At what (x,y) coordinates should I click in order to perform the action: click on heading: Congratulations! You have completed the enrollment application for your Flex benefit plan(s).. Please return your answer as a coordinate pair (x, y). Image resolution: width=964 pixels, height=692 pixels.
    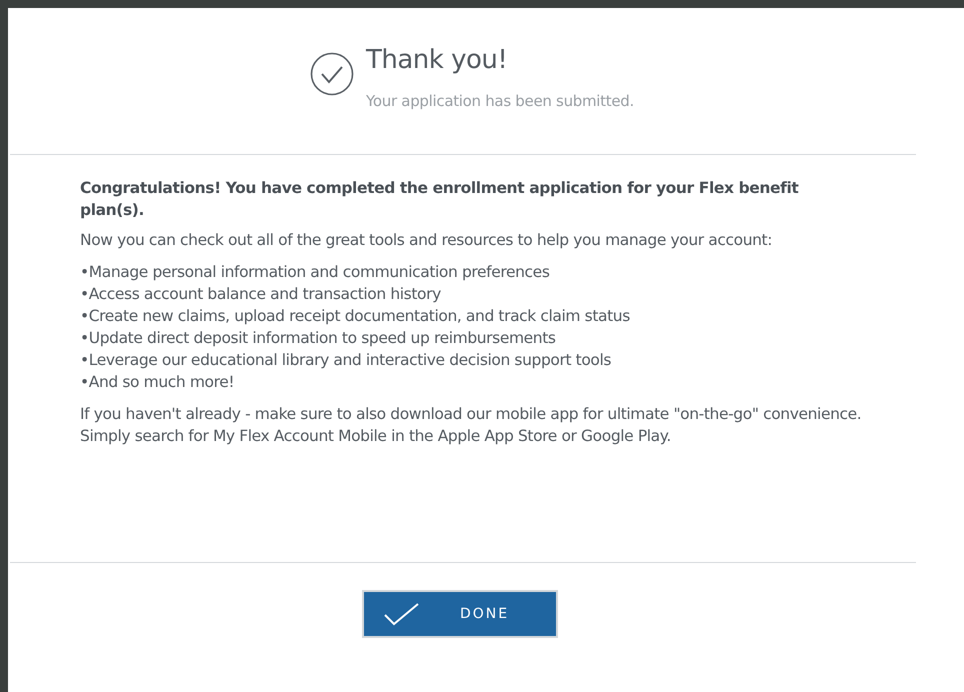
    Looking at the image, I should click on (440, 199).